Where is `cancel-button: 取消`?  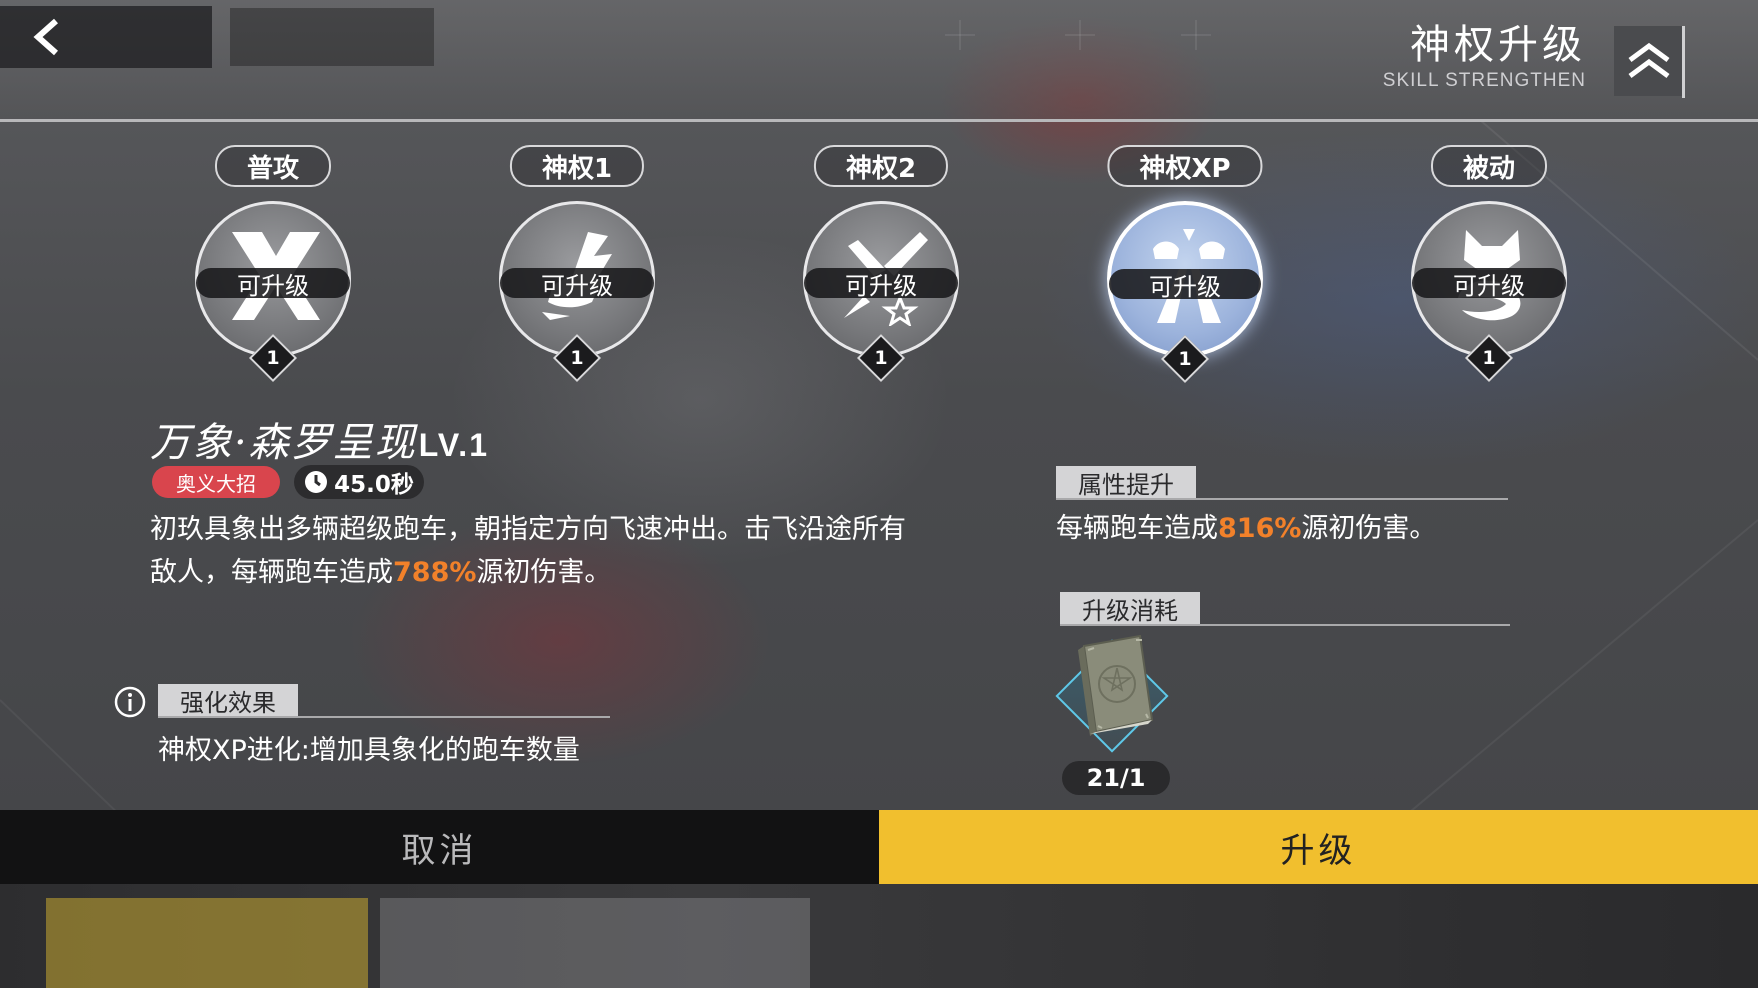
cancel-button: 取消 is located at coordinates (439, 847).